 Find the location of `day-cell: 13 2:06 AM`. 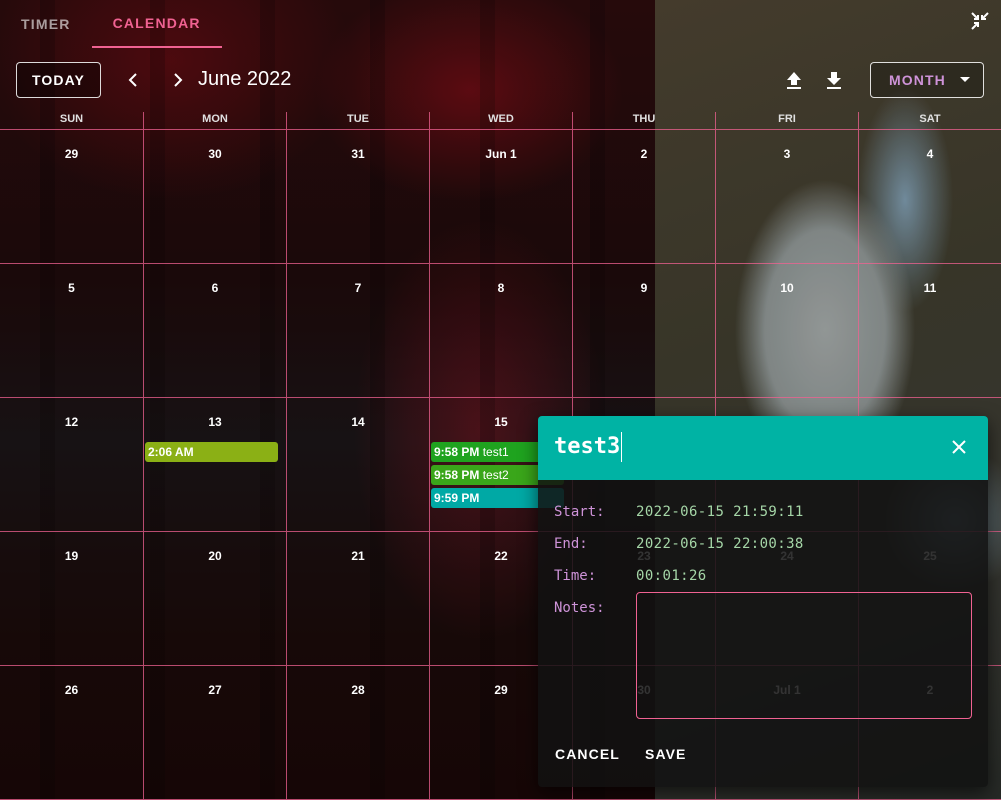

day-cell: 13 2:06 AM is located at coordinates (214, 465).